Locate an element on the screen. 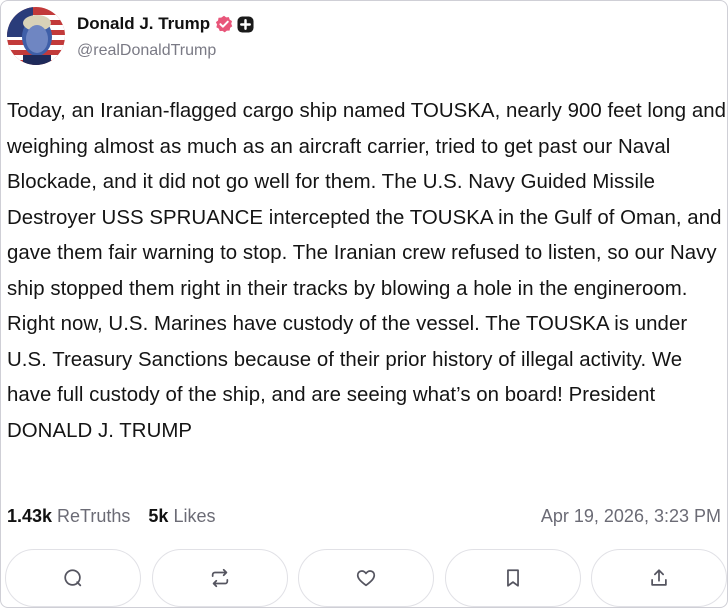 The image size is (728, 608). plus-badge-icon is located at coordinates (245, 24).